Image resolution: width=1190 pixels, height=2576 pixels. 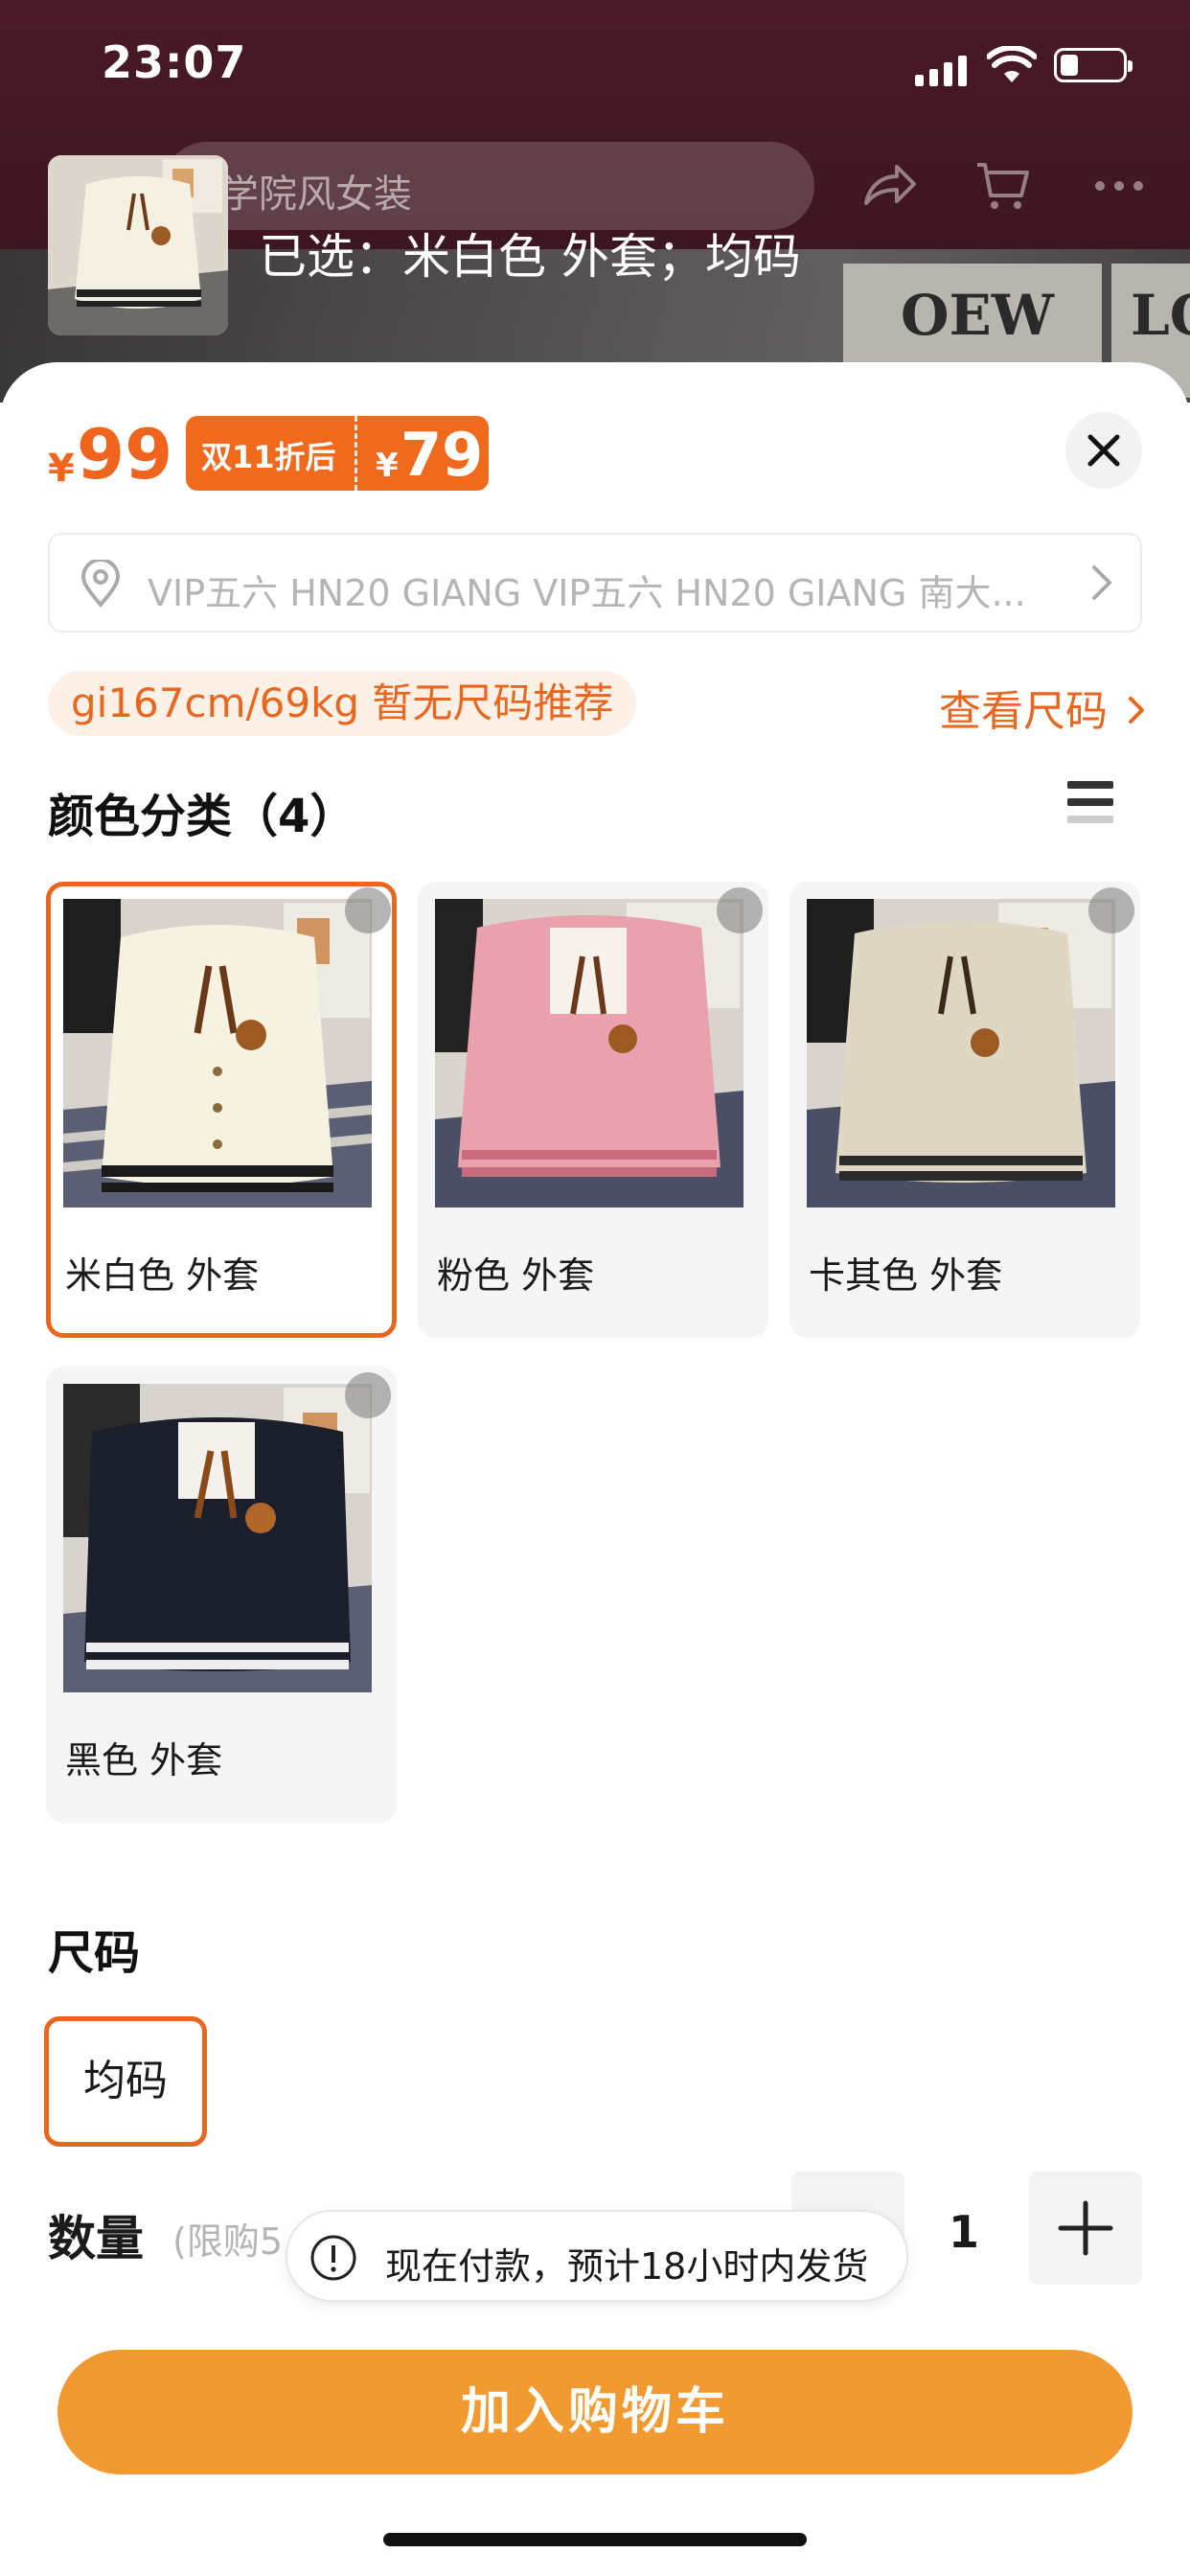 What do you see at coordinates (356, 453) in the screenshot?
I see `promo-divider` at bounding box center [356, 453].